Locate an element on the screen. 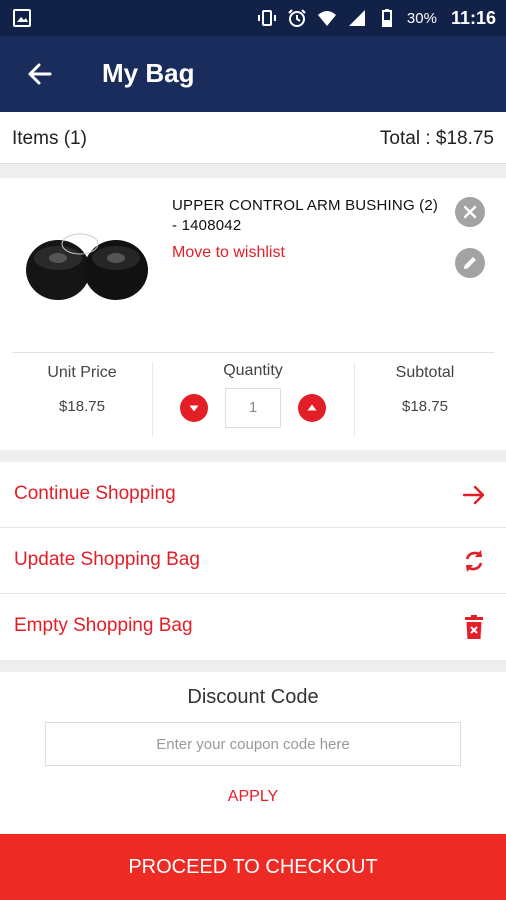  move-to-wishlist-link: Move to wishlist is located at coordinates (228, 253).